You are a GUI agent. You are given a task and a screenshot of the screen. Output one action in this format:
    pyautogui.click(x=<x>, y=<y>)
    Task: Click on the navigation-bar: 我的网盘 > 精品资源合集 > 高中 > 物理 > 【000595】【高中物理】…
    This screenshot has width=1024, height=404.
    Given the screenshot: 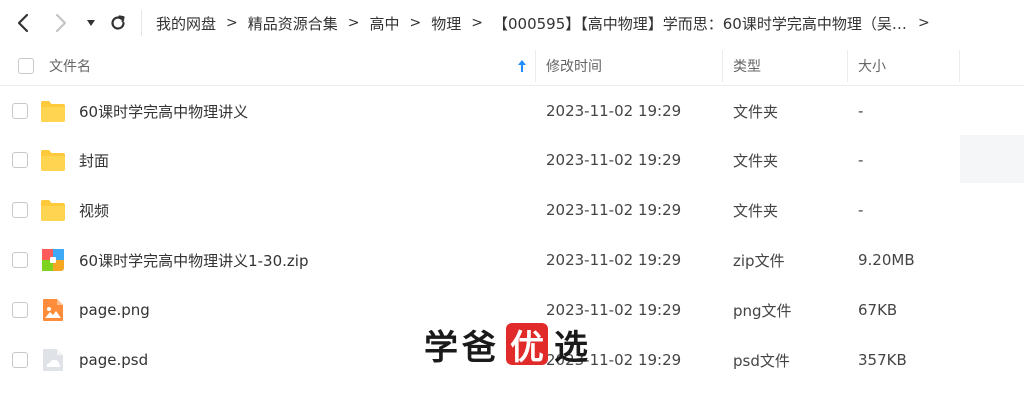 What is the action you would take?
    pyautogui.click(x=512, y=23)
    